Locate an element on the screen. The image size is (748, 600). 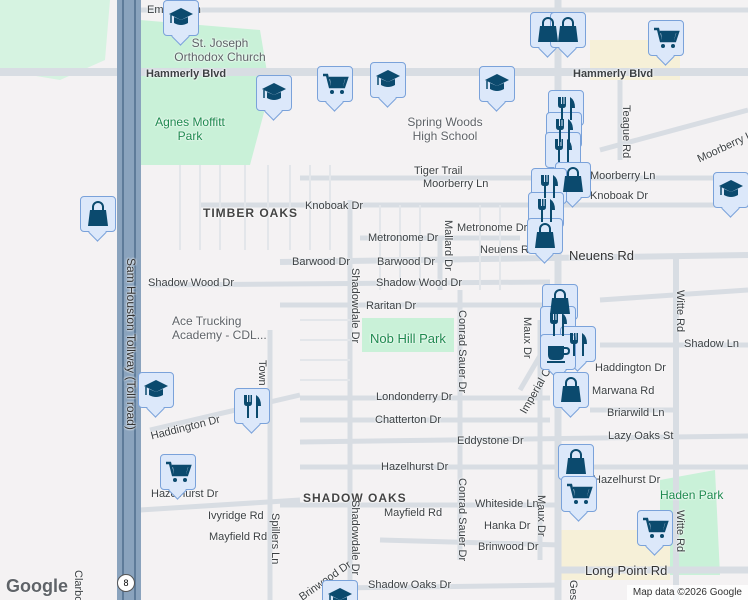
street-label: Brinwood Dr is located at coordinates (508, 547).